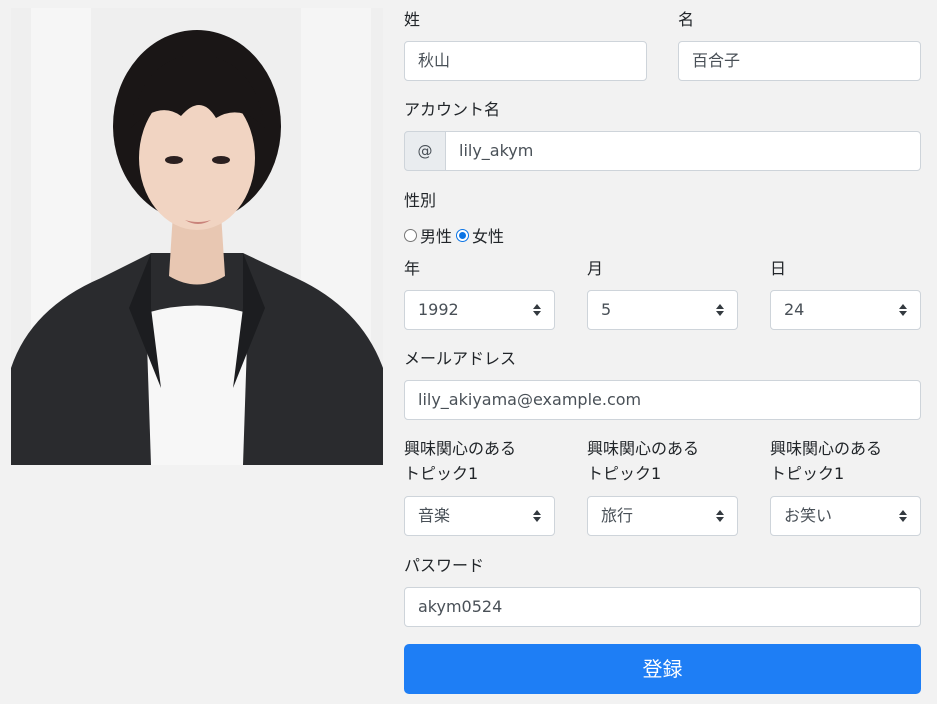  What do you see at coordinates (525, 61) in the screenshot?
I see `last-name-input: 秋山` at bounding box center [525, 61].